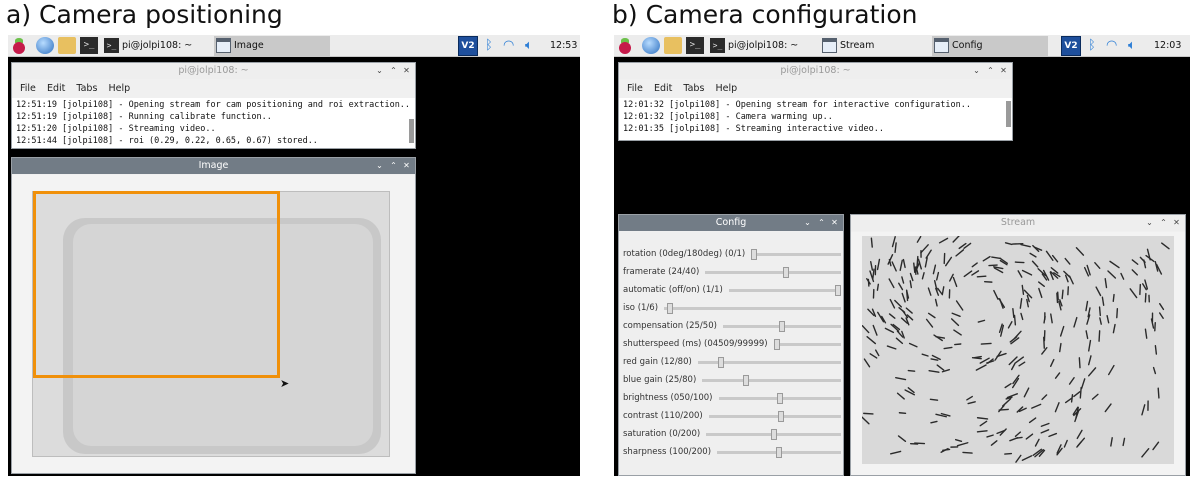  Describe the element at coordinates (731, 223) in the screenshot. I see `window-titlebar: Config ⌄ ⌃ ✕` at that location.